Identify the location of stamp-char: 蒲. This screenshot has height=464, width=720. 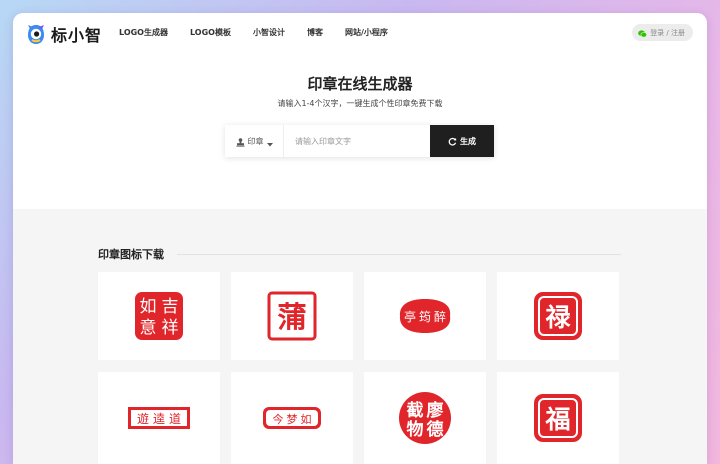
(291, 317).